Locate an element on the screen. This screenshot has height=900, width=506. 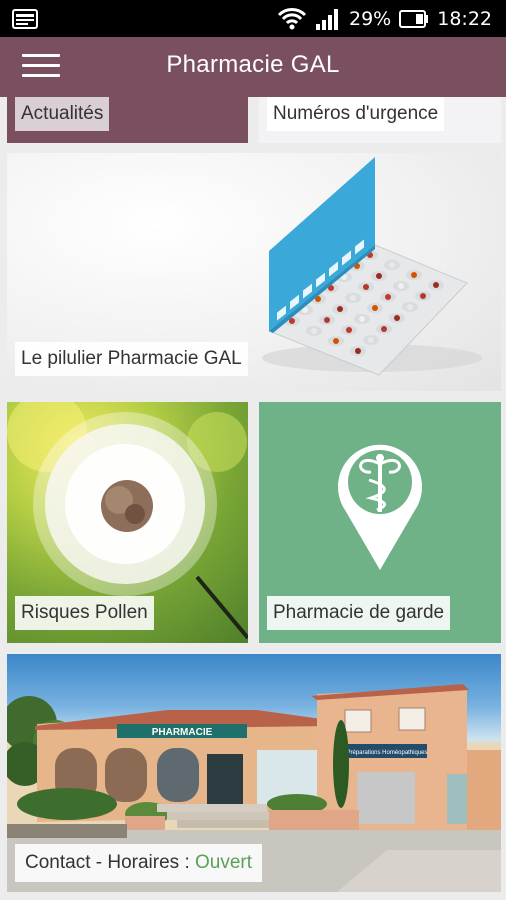
tile-risques-pollen: Risques Pollen is located at coordinates (127, 522).